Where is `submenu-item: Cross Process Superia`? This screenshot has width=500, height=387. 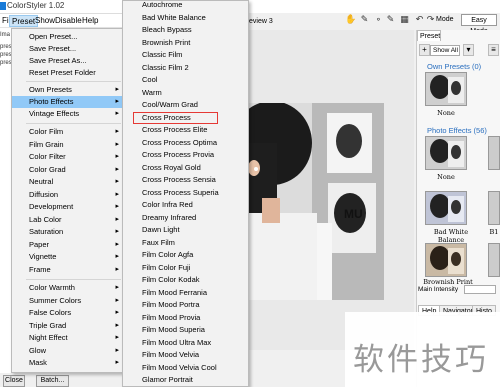 submenu-item: Cross Process Superia is located at coordinates (185, 193).